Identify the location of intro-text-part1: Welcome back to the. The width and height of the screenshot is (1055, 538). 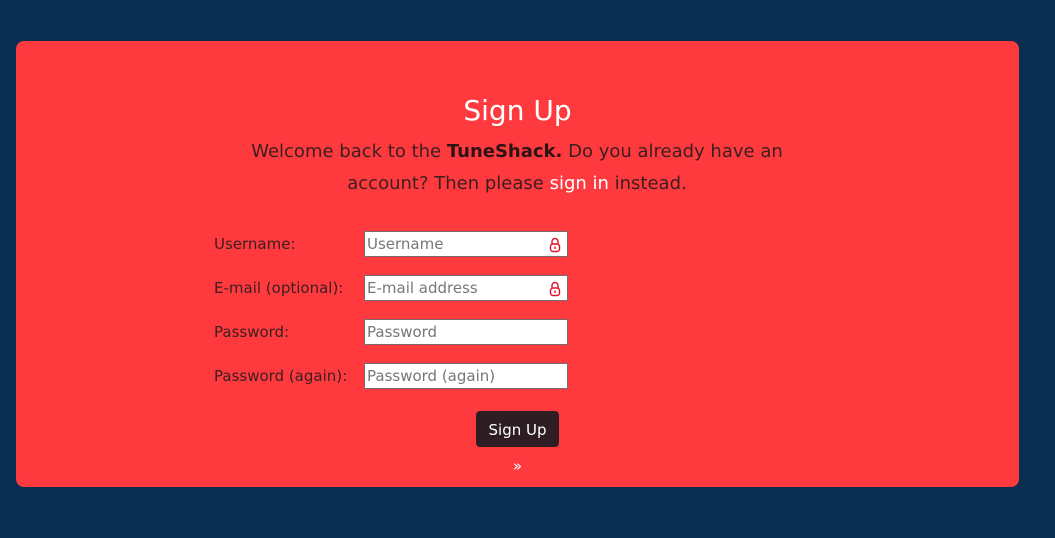
(349, 151).